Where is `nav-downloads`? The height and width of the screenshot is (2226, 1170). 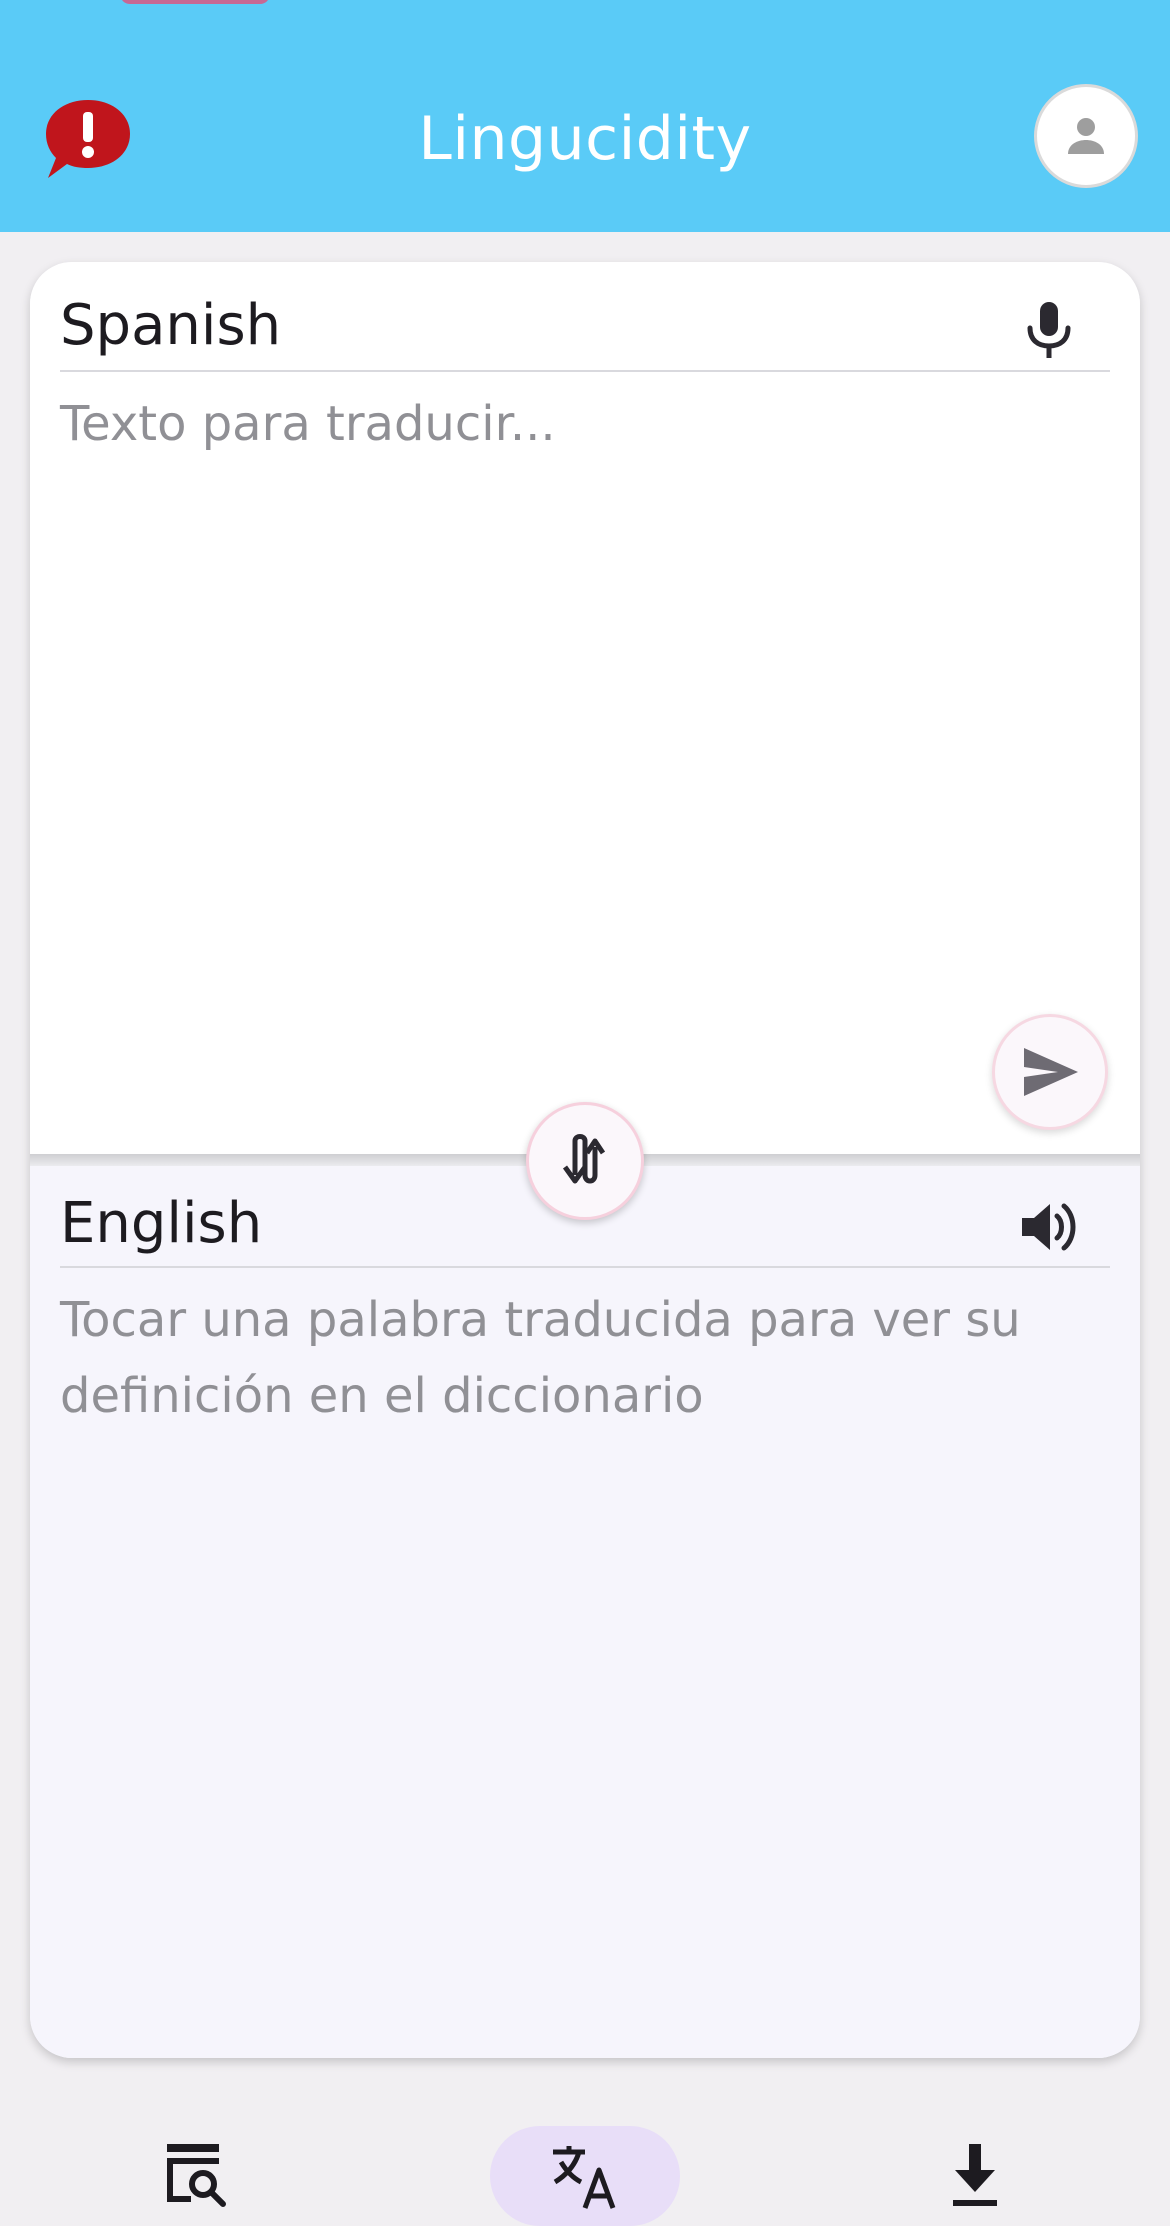 nav-downloads is located at coordinates (975, 2169).